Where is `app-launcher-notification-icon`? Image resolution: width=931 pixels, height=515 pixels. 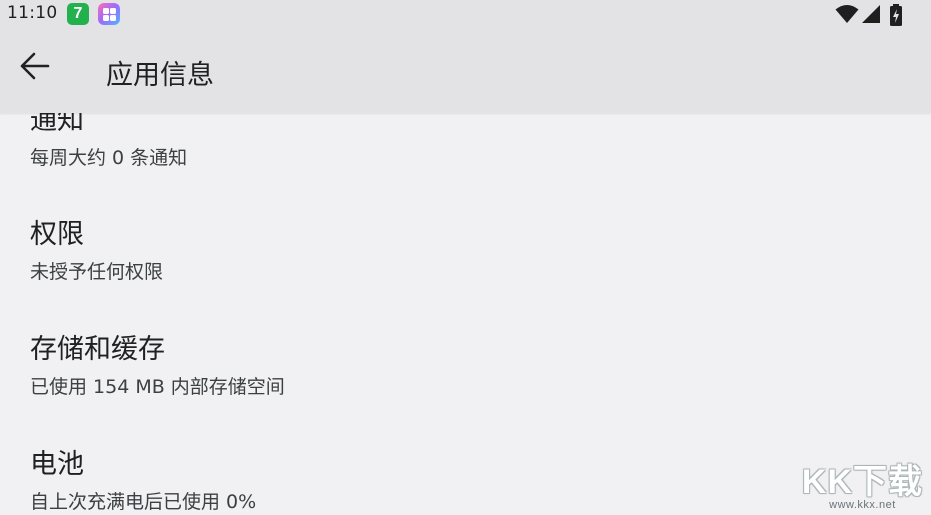
app-launcher-notification-icon is located at coordinates (109, 14).